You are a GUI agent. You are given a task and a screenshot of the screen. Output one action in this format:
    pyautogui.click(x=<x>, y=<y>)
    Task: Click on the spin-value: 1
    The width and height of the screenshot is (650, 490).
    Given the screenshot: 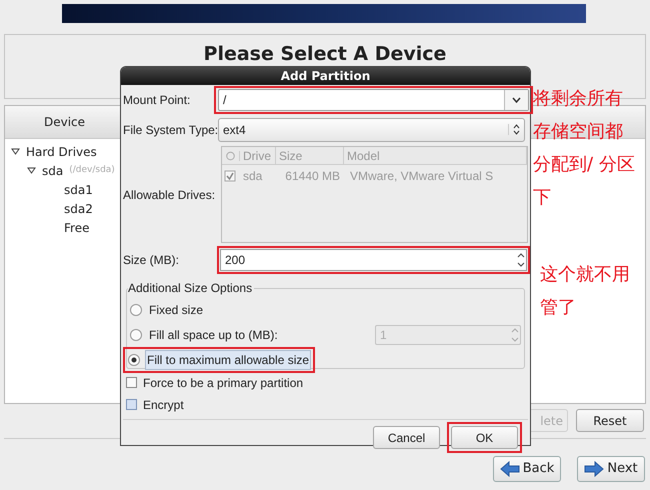 What is the action you would take?
    pyautogui.click(x=383, y=335)
    